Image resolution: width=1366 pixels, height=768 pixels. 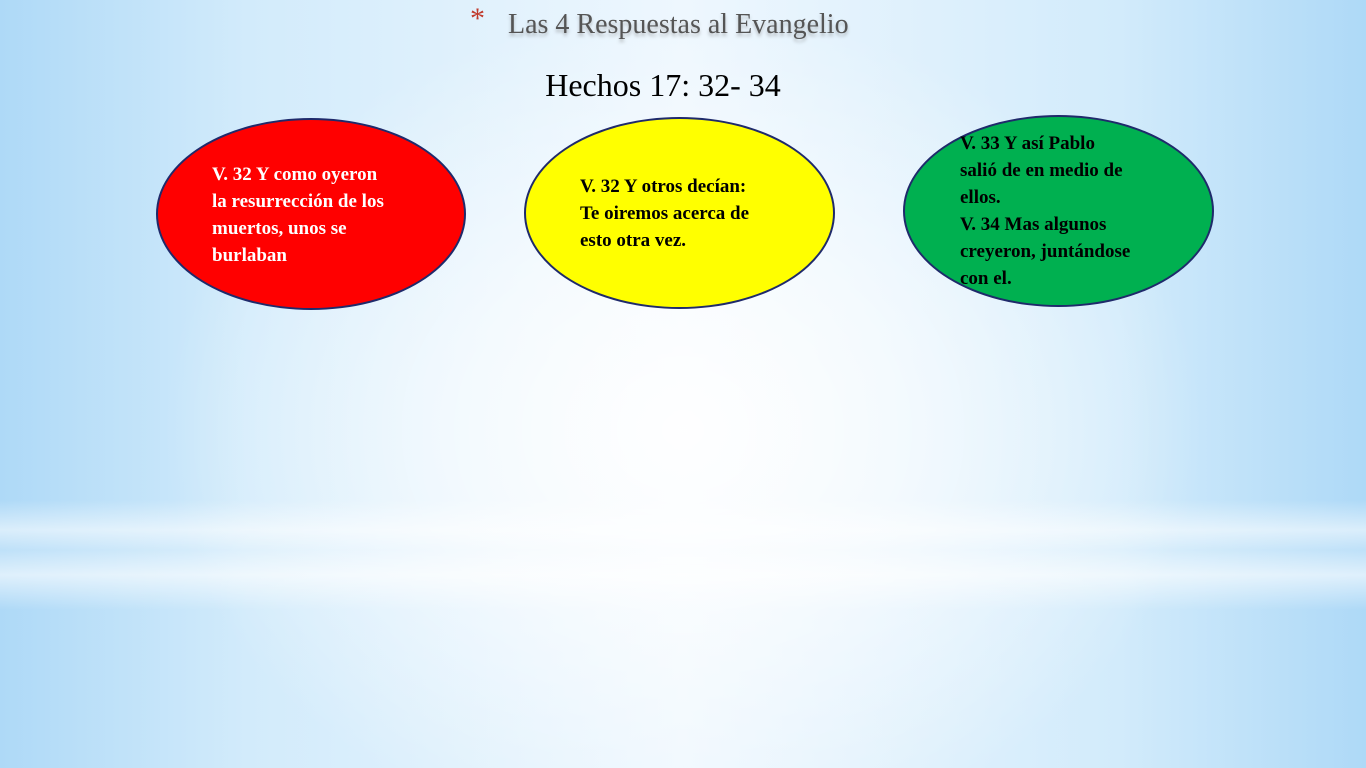 I want to click on slide-title-row: * Las 4 Respuestas al Evangelio, so click(x=690, y=25).